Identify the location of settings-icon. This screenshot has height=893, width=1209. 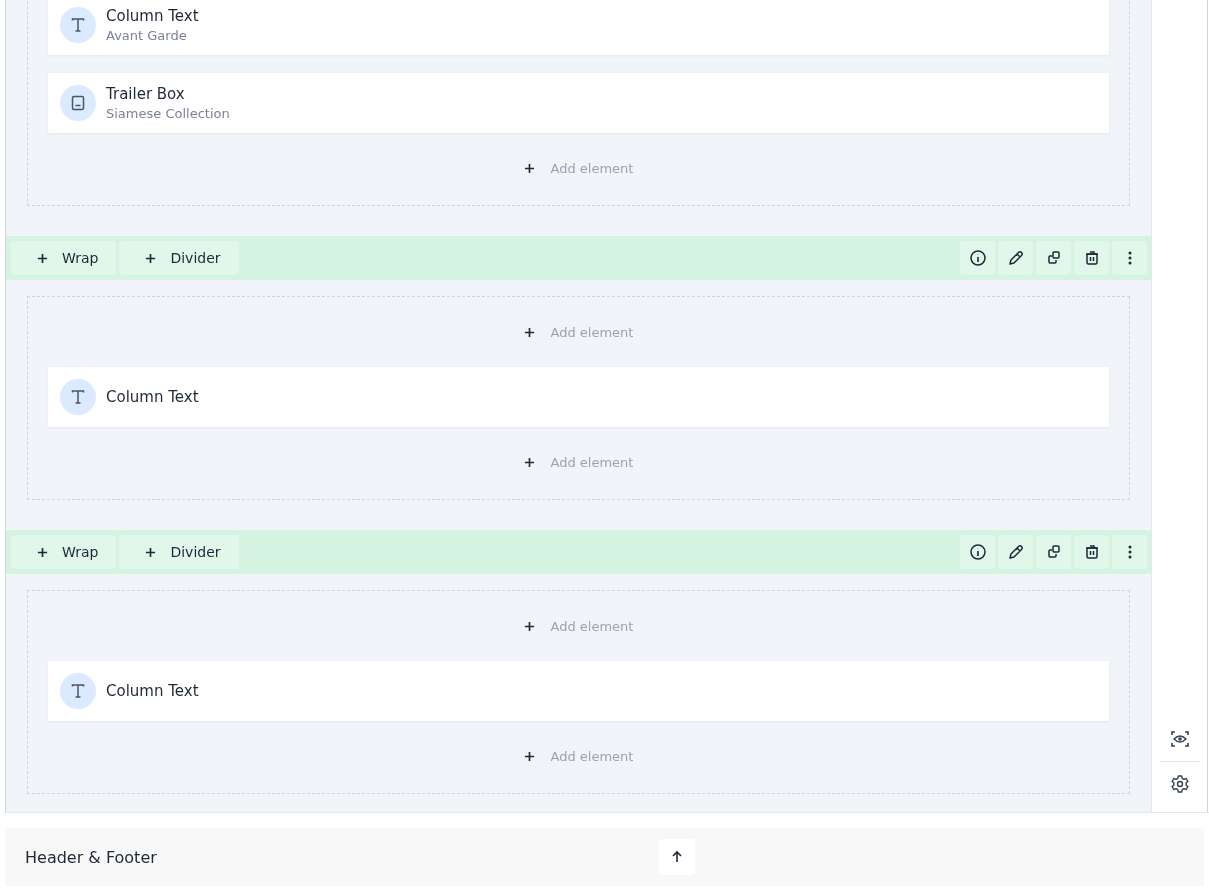
(1179, 784).